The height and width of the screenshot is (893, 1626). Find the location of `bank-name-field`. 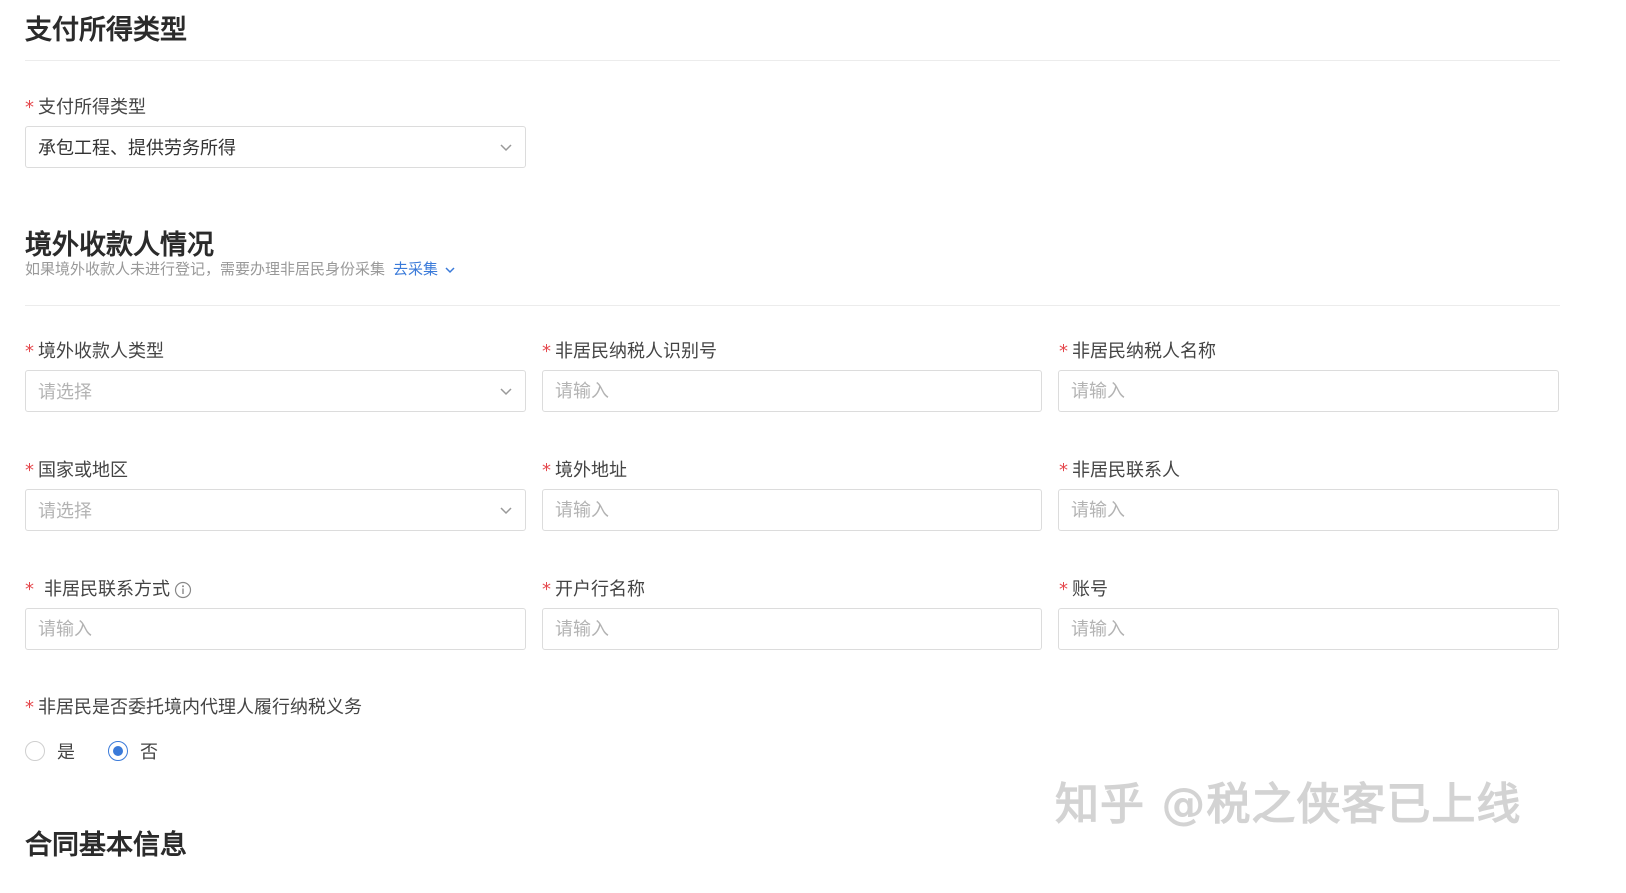

bank-name-field is located at coordinates (792, 629).